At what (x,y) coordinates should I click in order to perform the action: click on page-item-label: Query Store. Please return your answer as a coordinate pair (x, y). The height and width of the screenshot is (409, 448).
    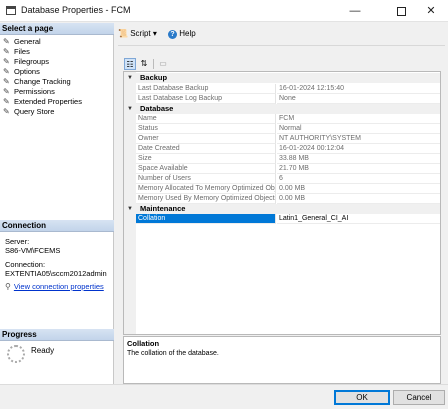
    Looking at the image, I should click on (34, 111).